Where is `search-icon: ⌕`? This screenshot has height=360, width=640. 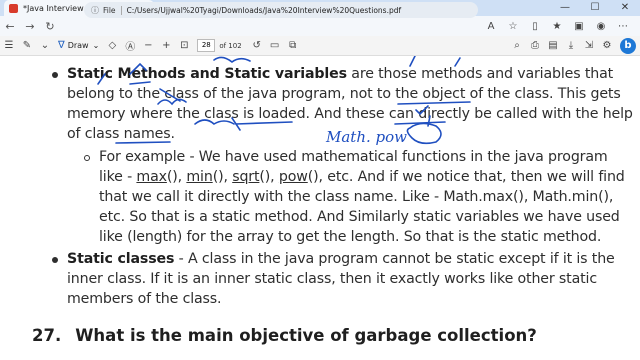
search-icon: ⌕ is located at coordinates (517, 45).